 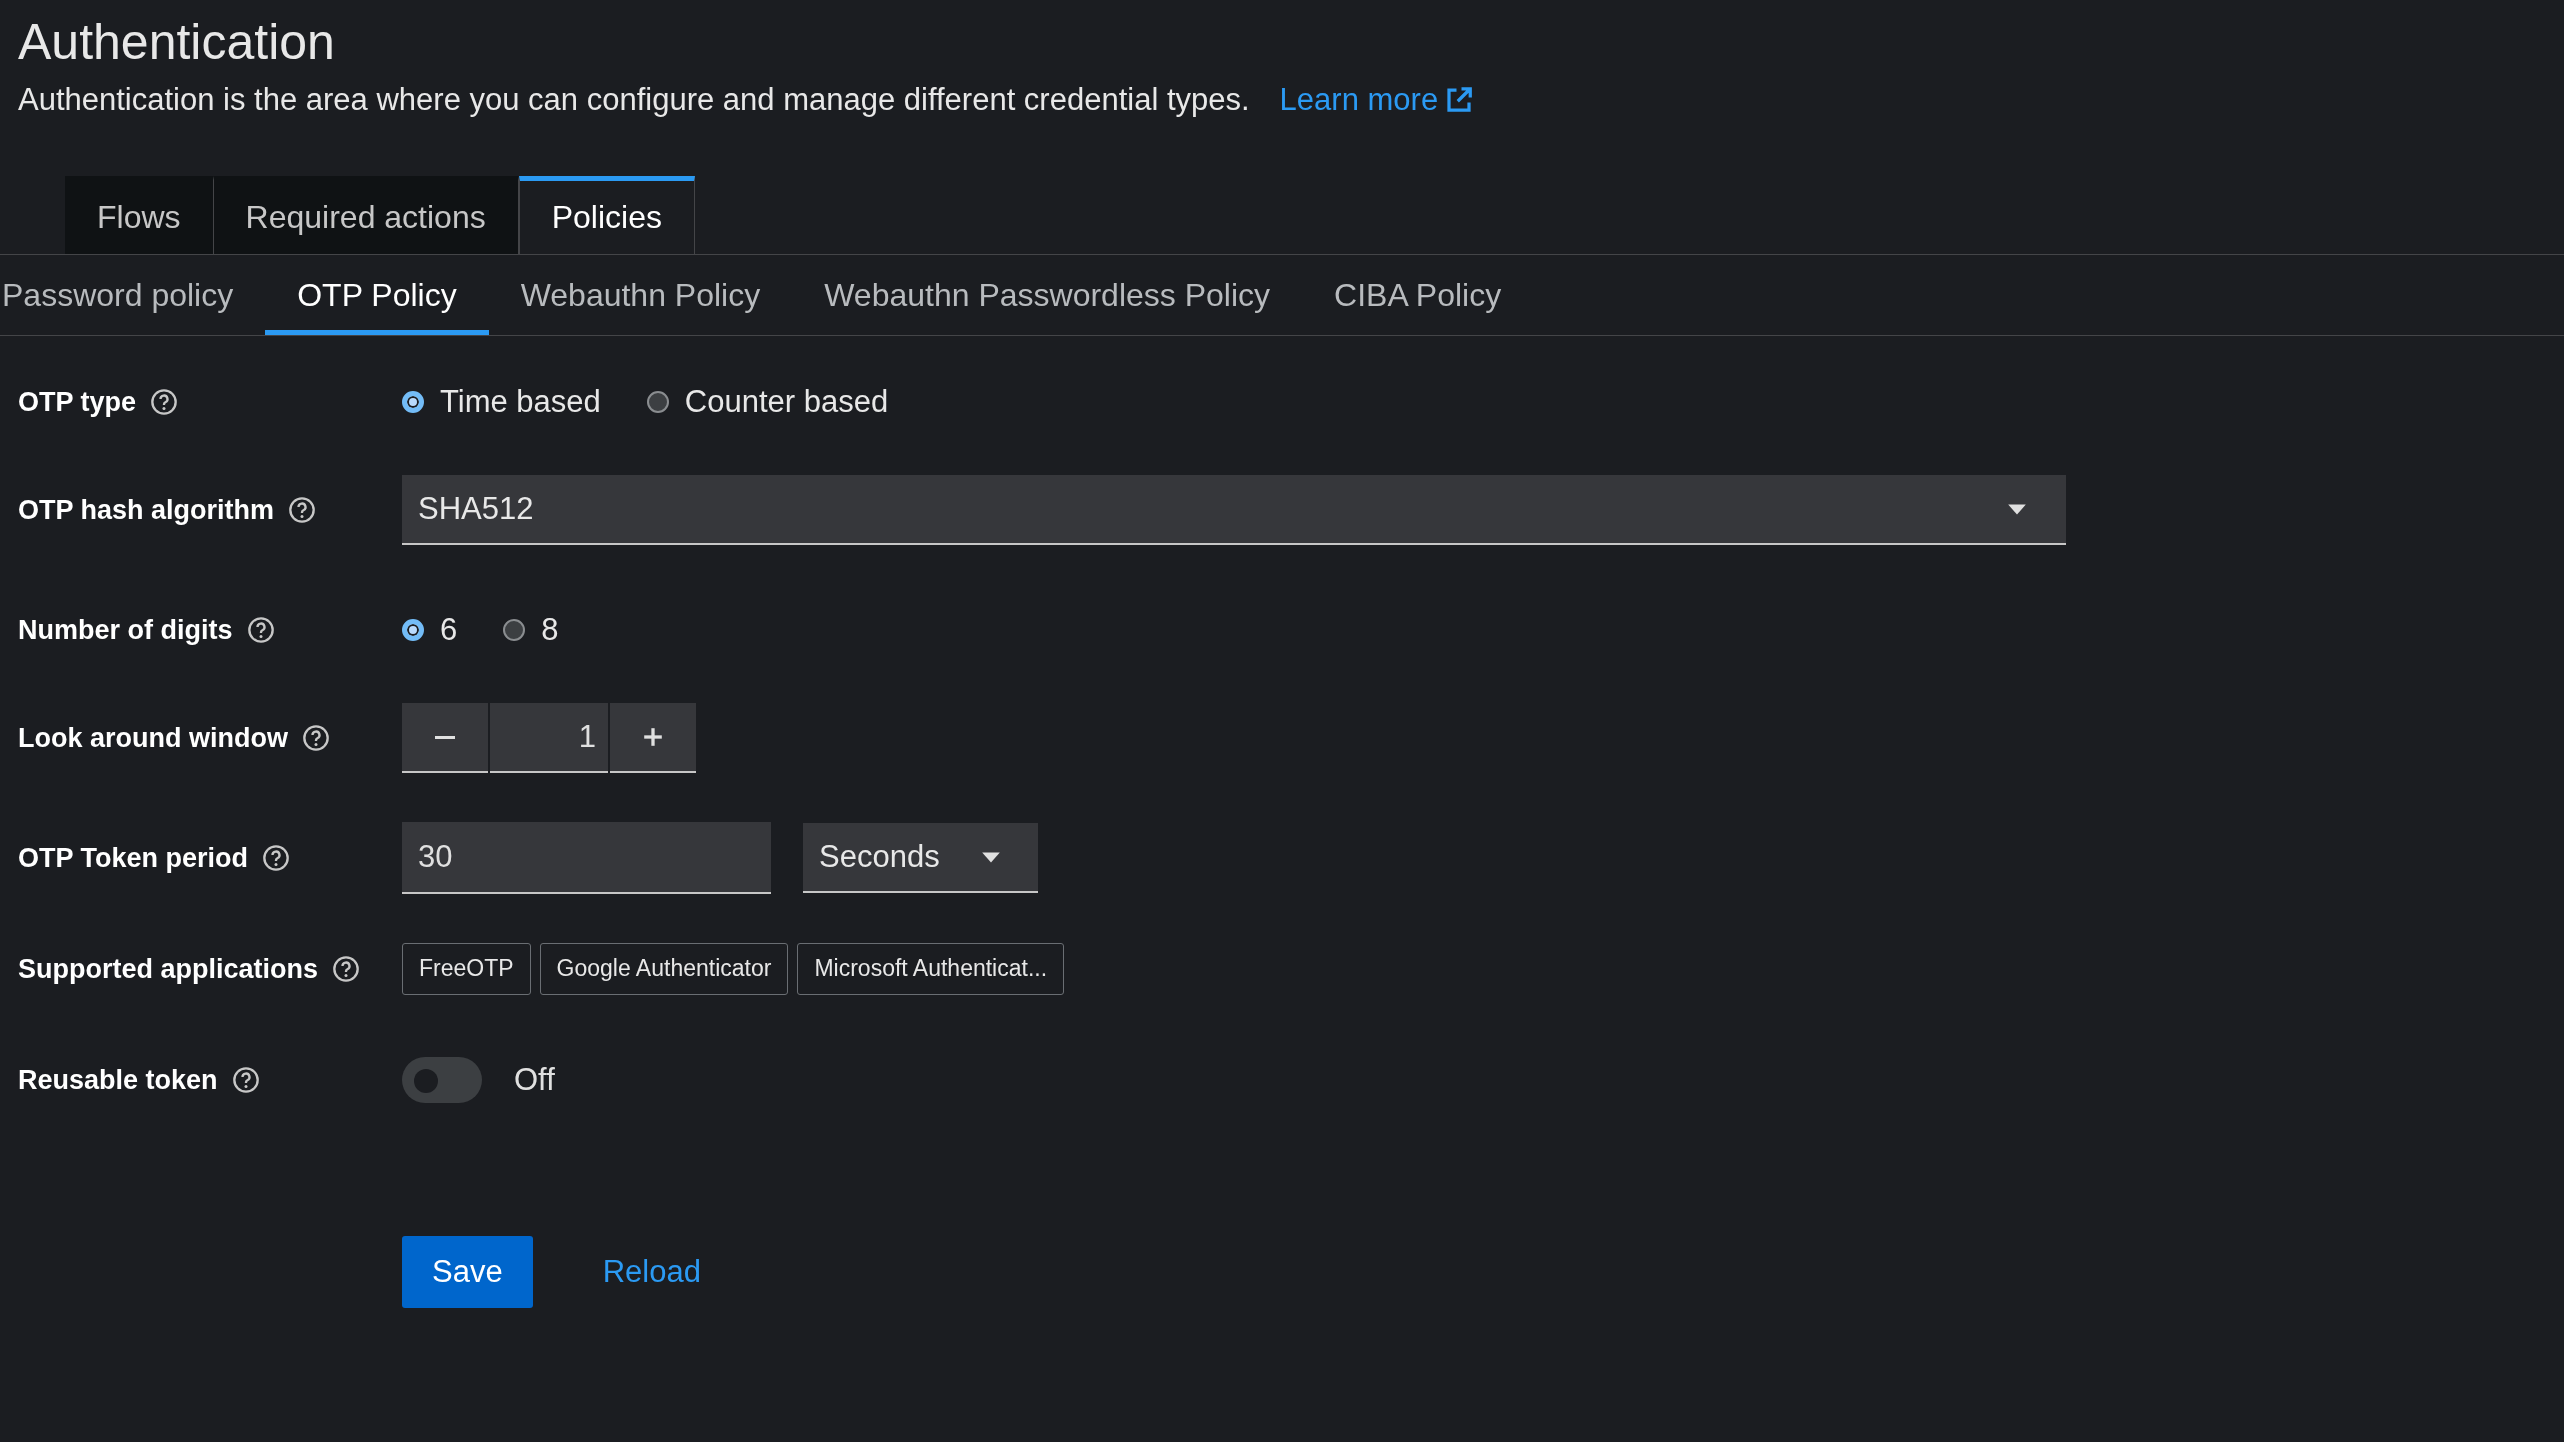 I want to click on subtab: Webauthn Policy, so click(x=640, y=295).